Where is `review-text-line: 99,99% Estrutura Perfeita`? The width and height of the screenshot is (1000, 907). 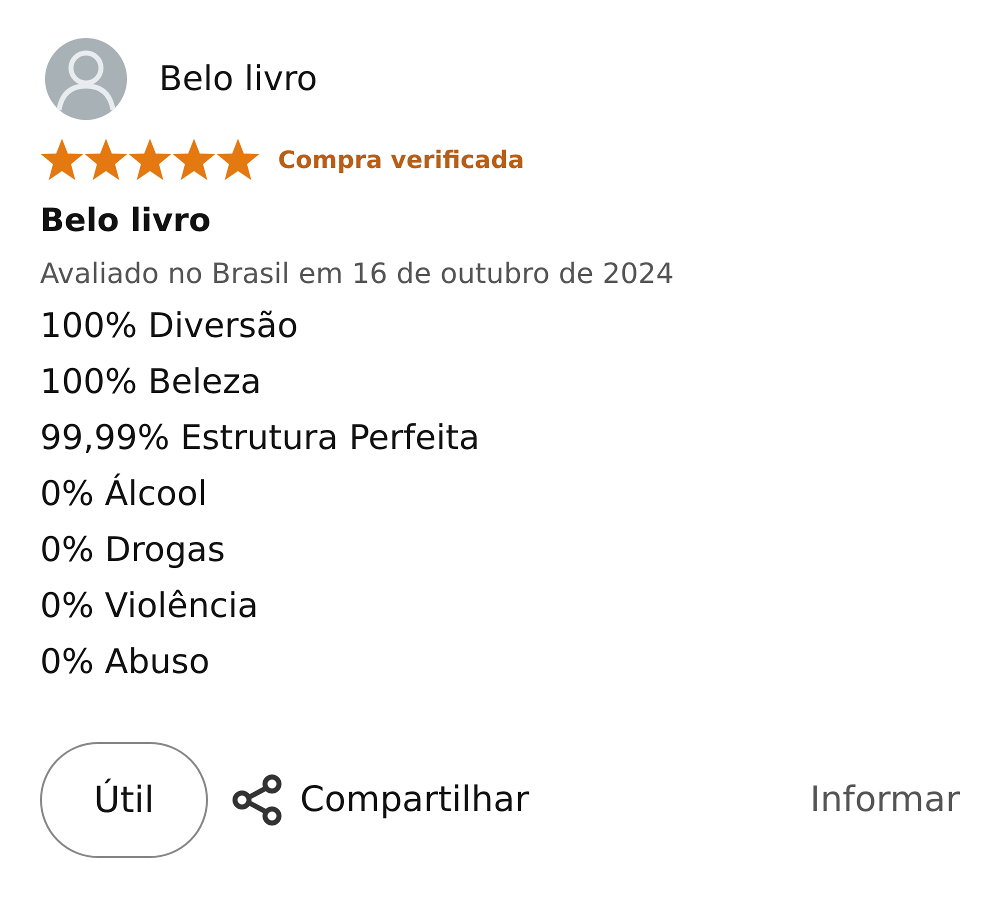
review-text-line: 99,99% Estrutura Perfeita is located at coordinates (260, 438).